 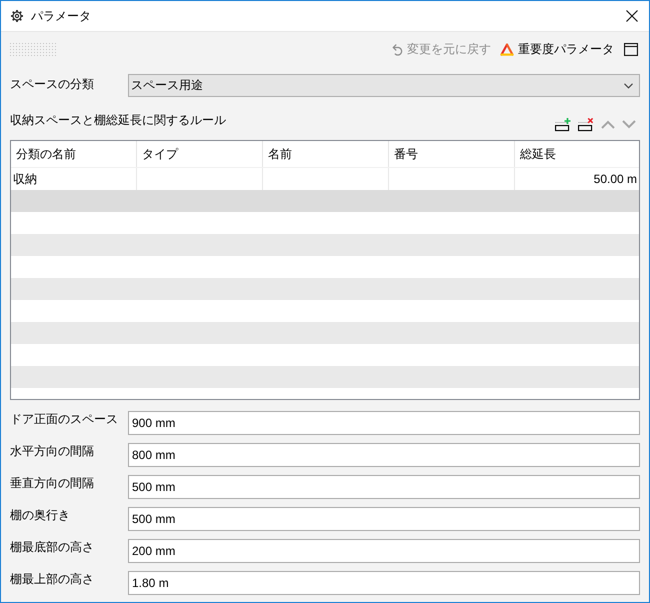 What do you see at coordinates (52, 451) in the screenshot?
I see `field-label: 水平方向の間隔` at bounding box center [52, 451].